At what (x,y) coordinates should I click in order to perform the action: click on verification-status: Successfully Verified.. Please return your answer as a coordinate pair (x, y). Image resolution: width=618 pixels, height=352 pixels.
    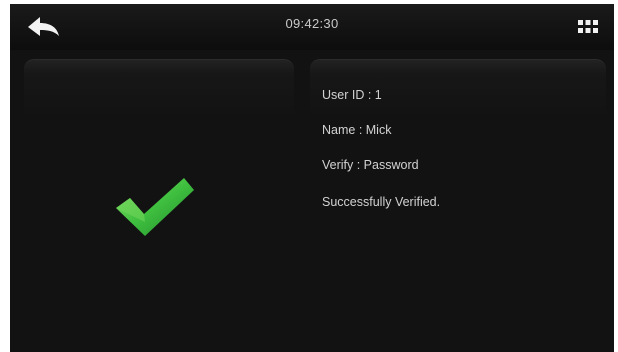
    Looking at the image, I should click on (381, 202).